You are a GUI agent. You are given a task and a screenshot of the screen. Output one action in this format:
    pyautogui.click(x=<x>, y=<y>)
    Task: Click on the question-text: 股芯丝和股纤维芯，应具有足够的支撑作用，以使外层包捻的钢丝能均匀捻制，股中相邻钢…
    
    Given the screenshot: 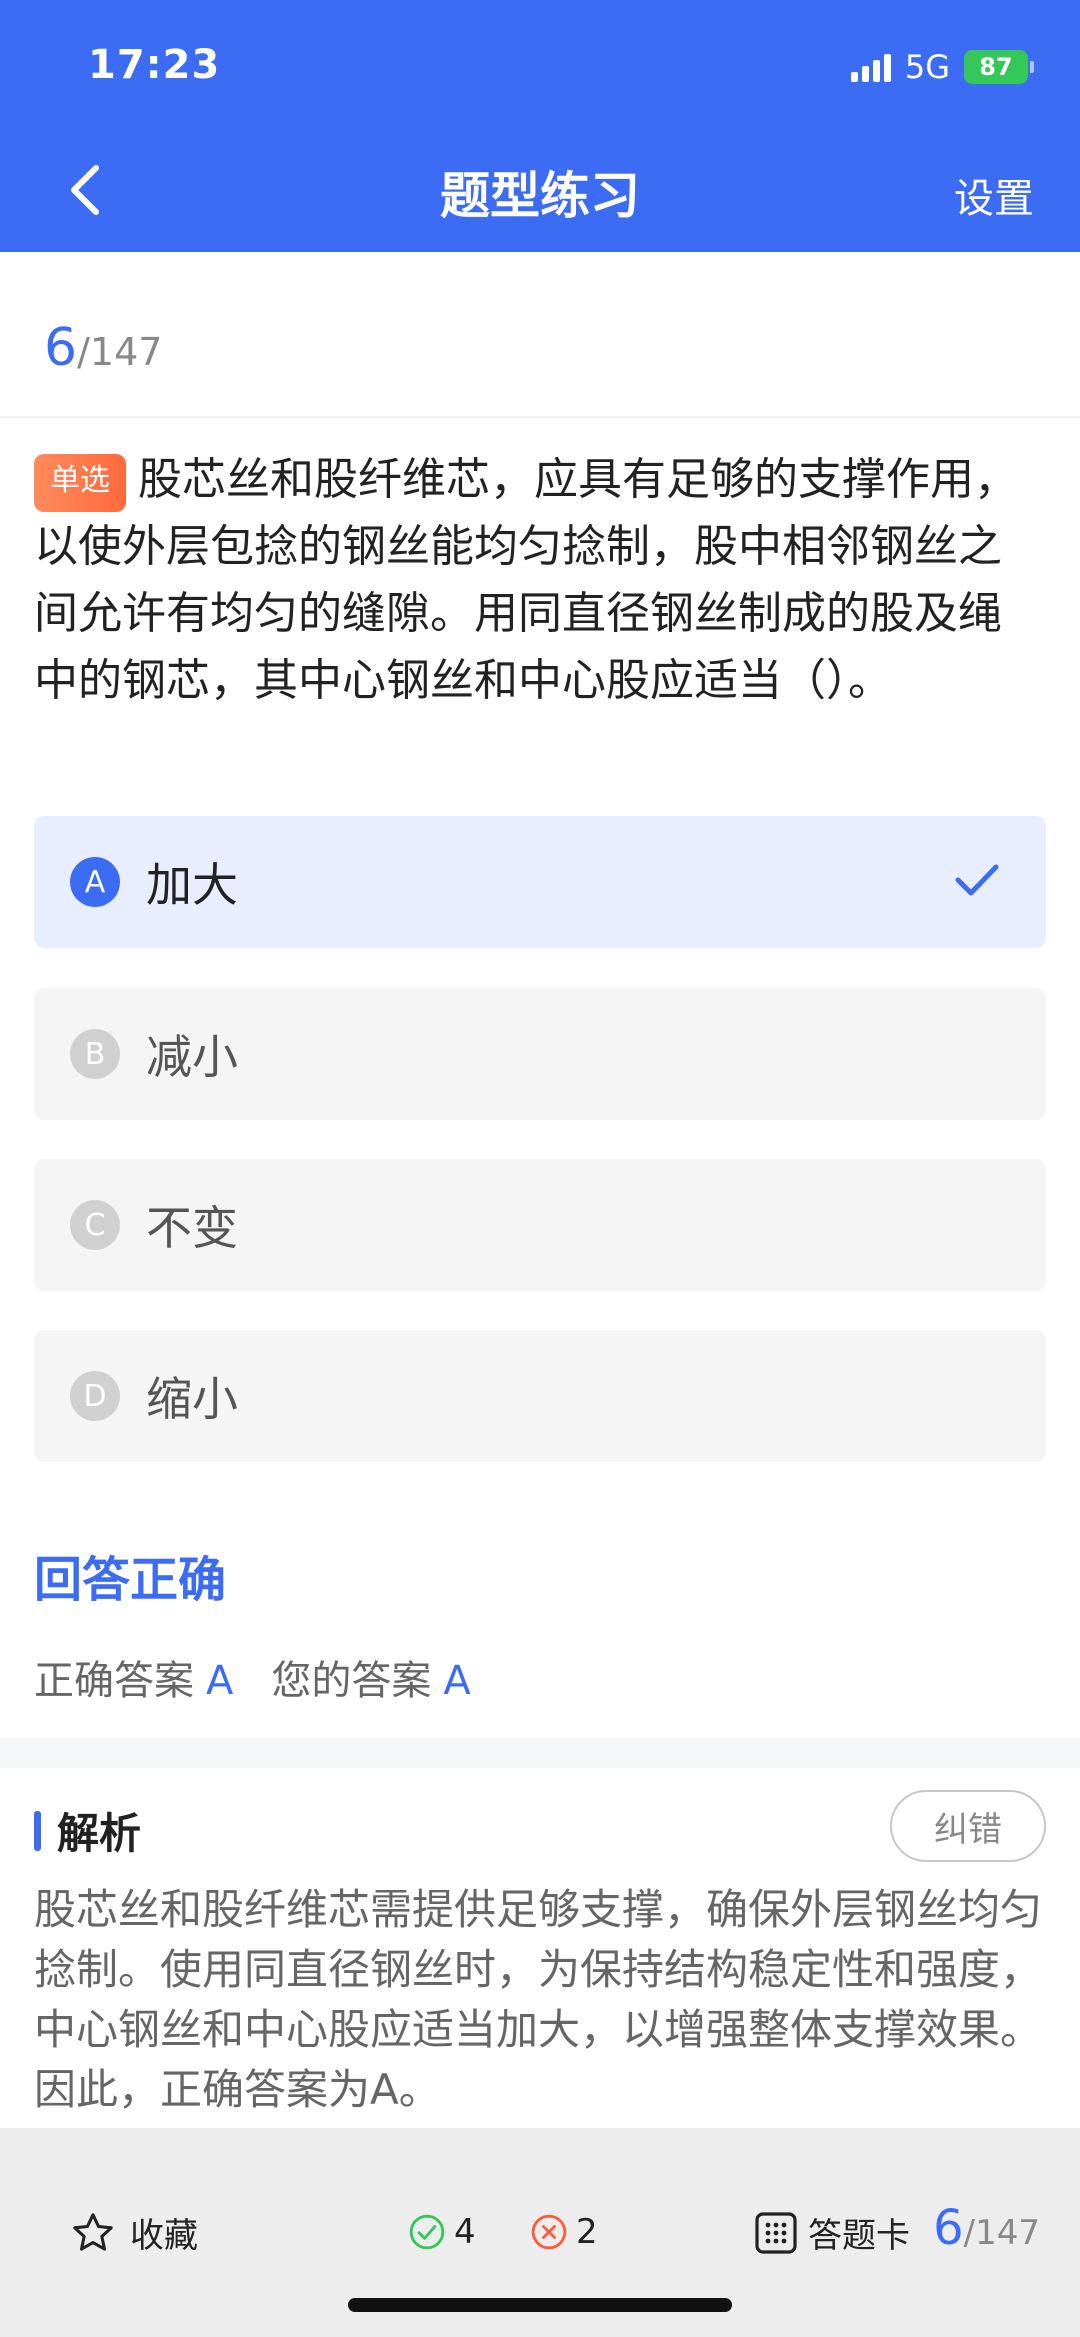 What is the action you would take?
    pyautogui.click(x=526, y=580)
    